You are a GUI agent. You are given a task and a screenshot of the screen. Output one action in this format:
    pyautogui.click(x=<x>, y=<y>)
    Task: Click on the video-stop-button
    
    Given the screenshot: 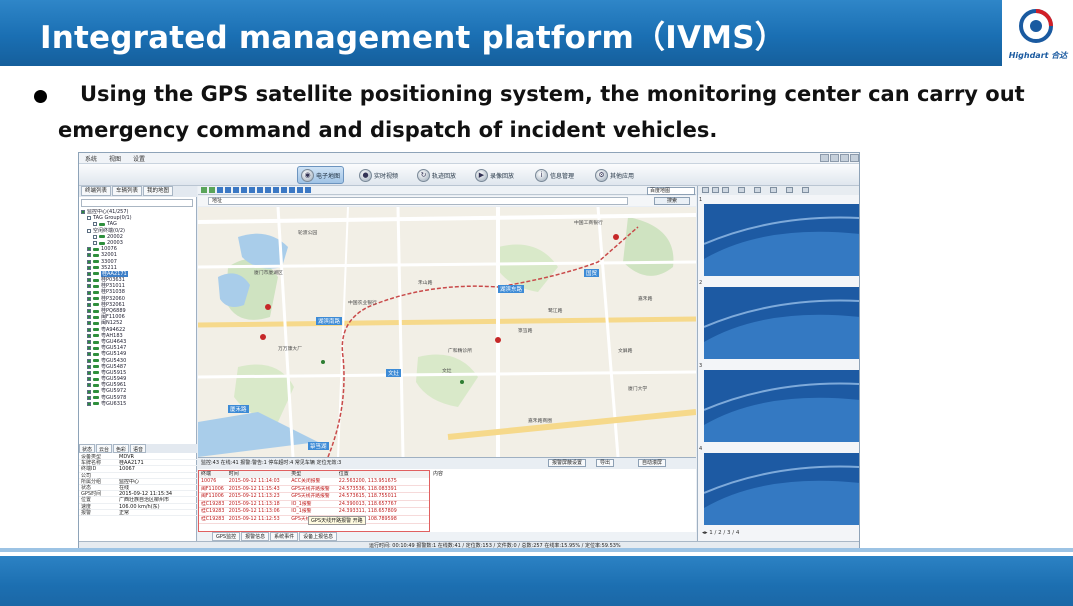 What is the action you would take?
    pyautogui.click(x=805, y=190)
    